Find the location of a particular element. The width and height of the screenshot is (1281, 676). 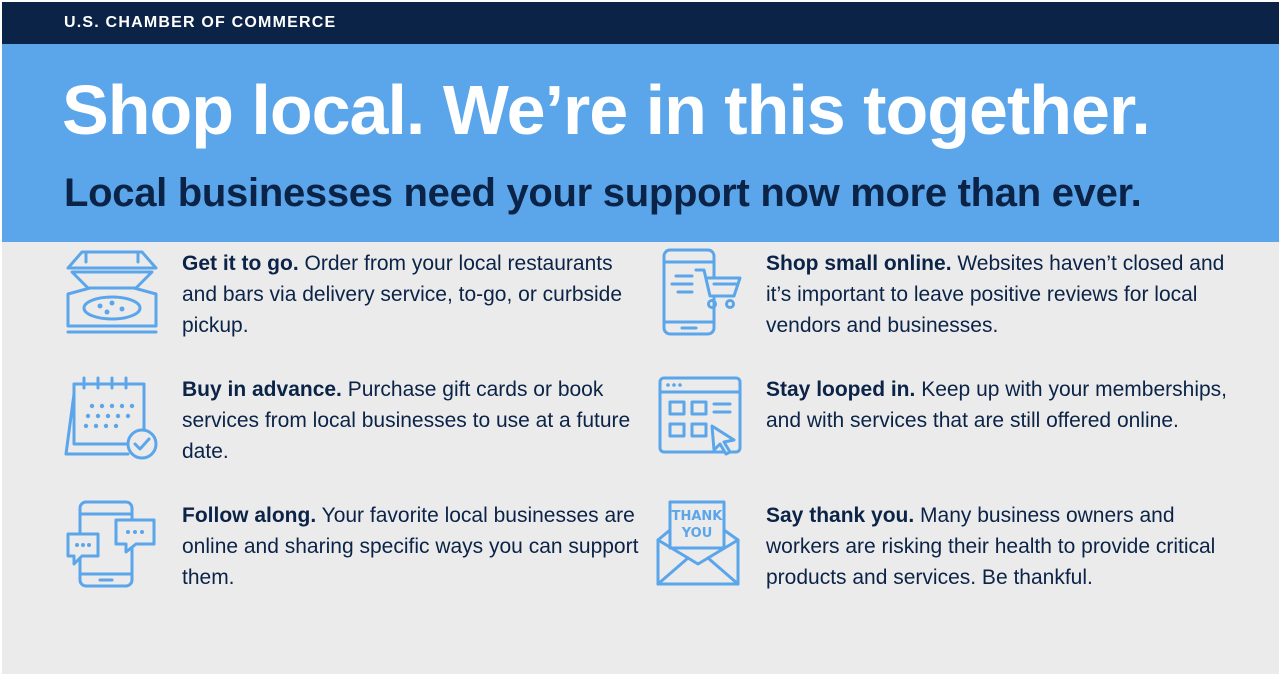

top-bar: U.S. CHAMBER OF COMMERCE is located at coordinates (640, 23).